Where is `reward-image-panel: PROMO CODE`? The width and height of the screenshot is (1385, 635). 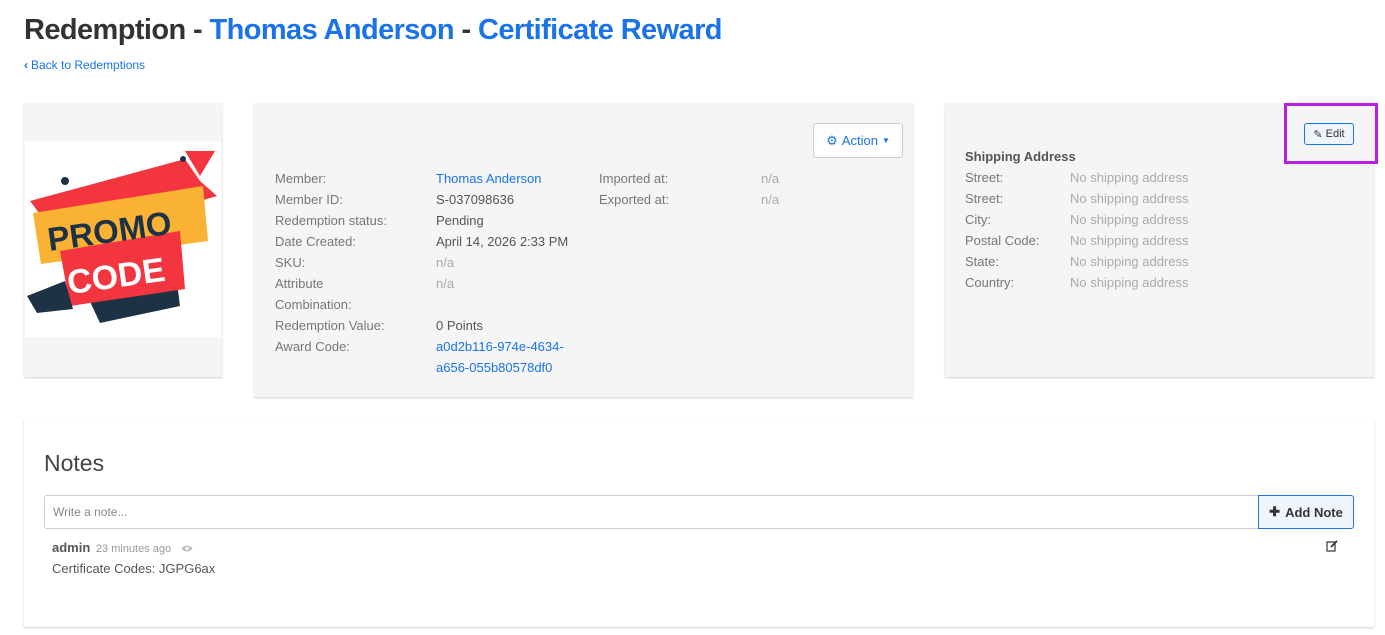
reward-image-panel: PROMO CODE is located at coordinates (123, 240).